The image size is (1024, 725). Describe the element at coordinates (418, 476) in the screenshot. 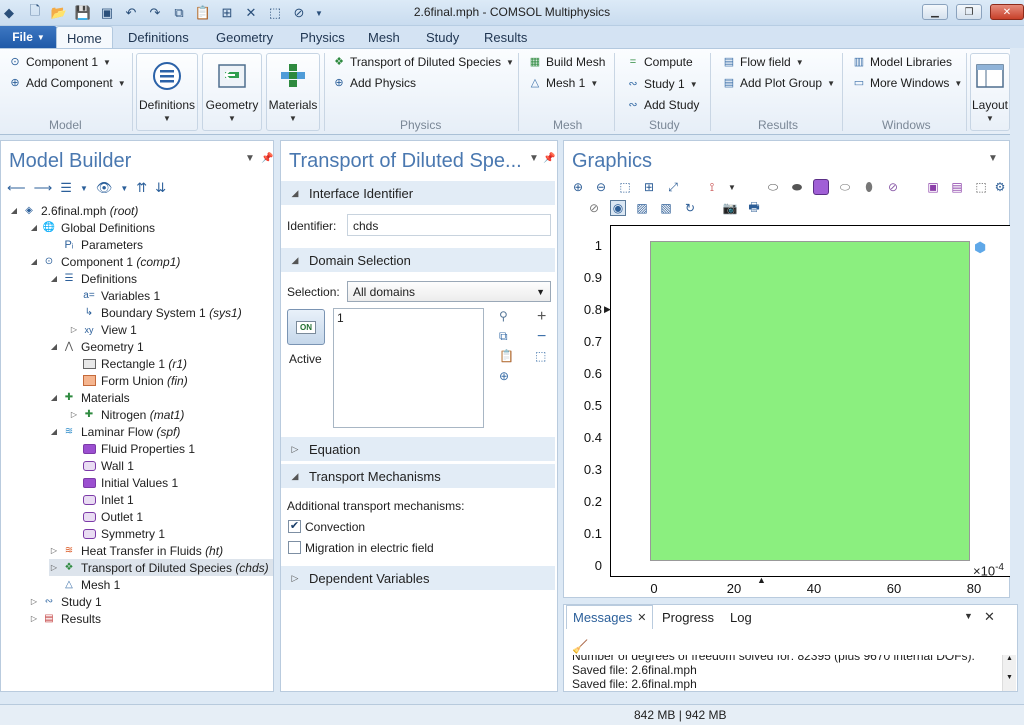

I see `transport-mechanisms-section: ◢ Transport Mechanisms` at that location.